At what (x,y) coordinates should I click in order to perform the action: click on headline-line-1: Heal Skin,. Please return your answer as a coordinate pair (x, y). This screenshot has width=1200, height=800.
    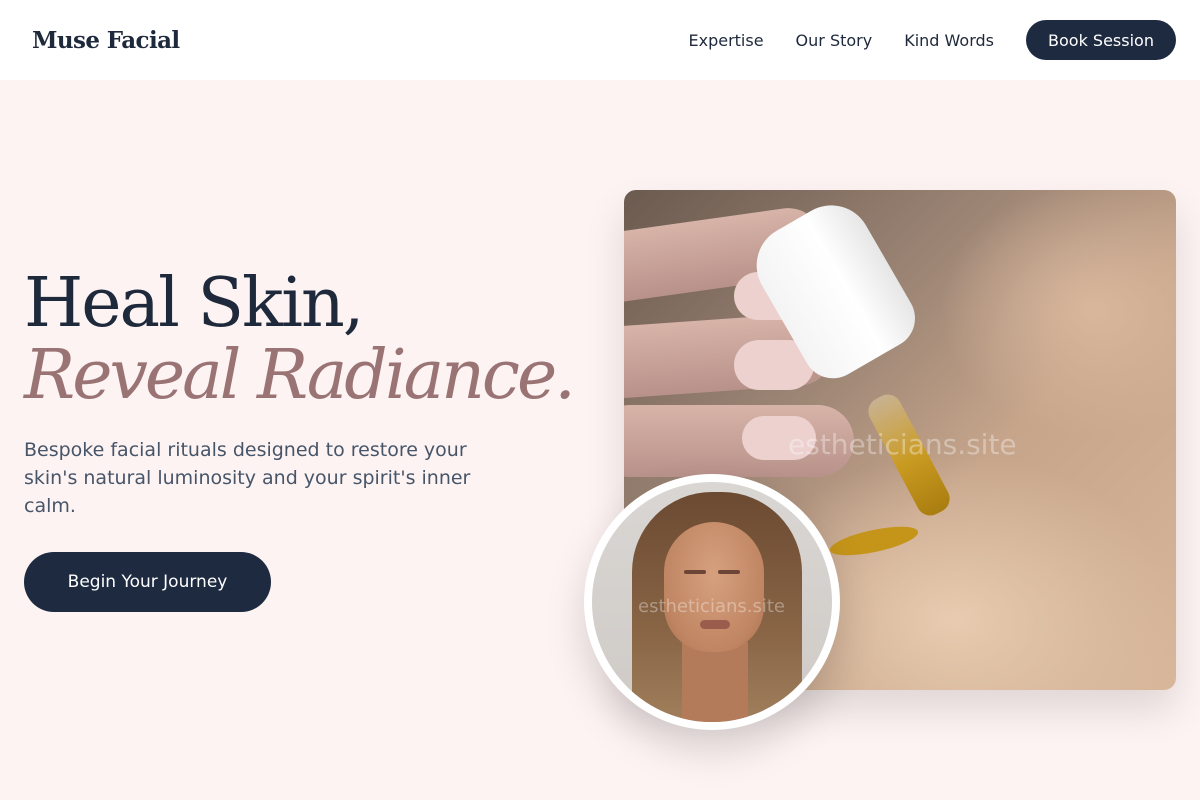
    Looking at the image, I should click on (194, 303).